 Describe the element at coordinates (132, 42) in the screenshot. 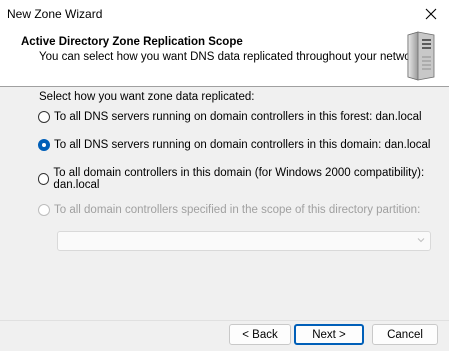

I see `page-title: Active Directory Zone Replication Scope` at that location.